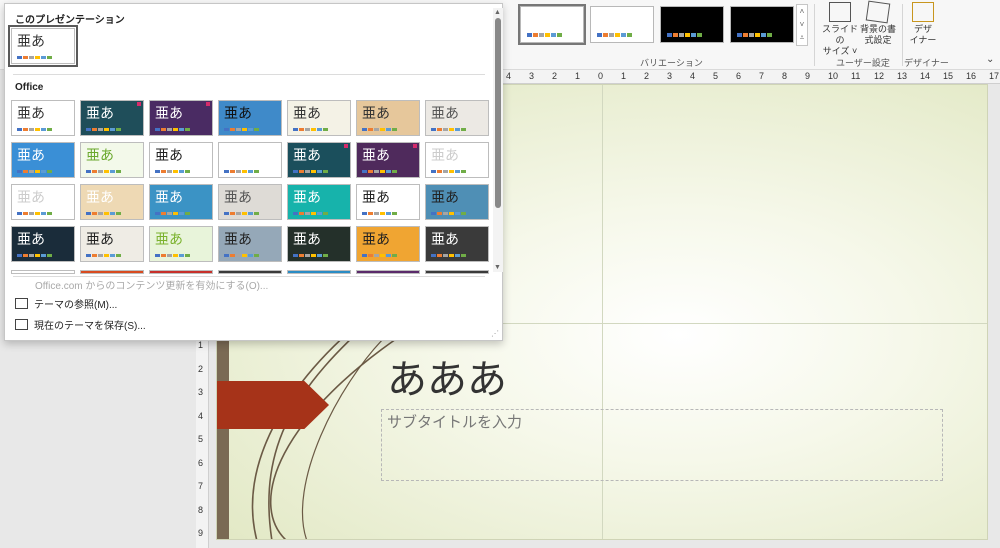 This screenshot has width=1000, height=548. I want to click on browse-theme-icon, so click(21, 303).